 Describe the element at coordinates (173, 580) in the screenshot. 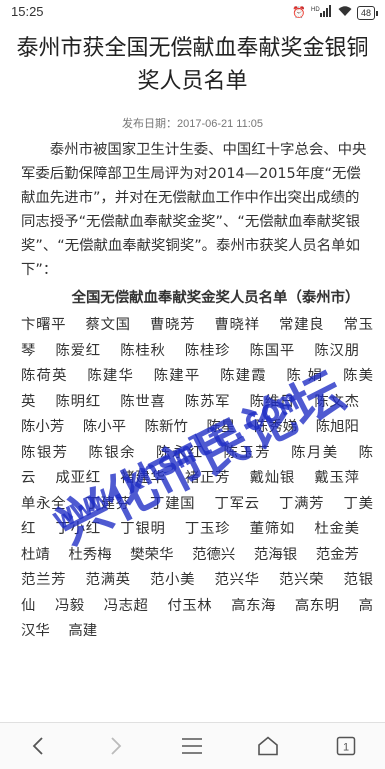

I see `awardee-name: 范小美` at that location.